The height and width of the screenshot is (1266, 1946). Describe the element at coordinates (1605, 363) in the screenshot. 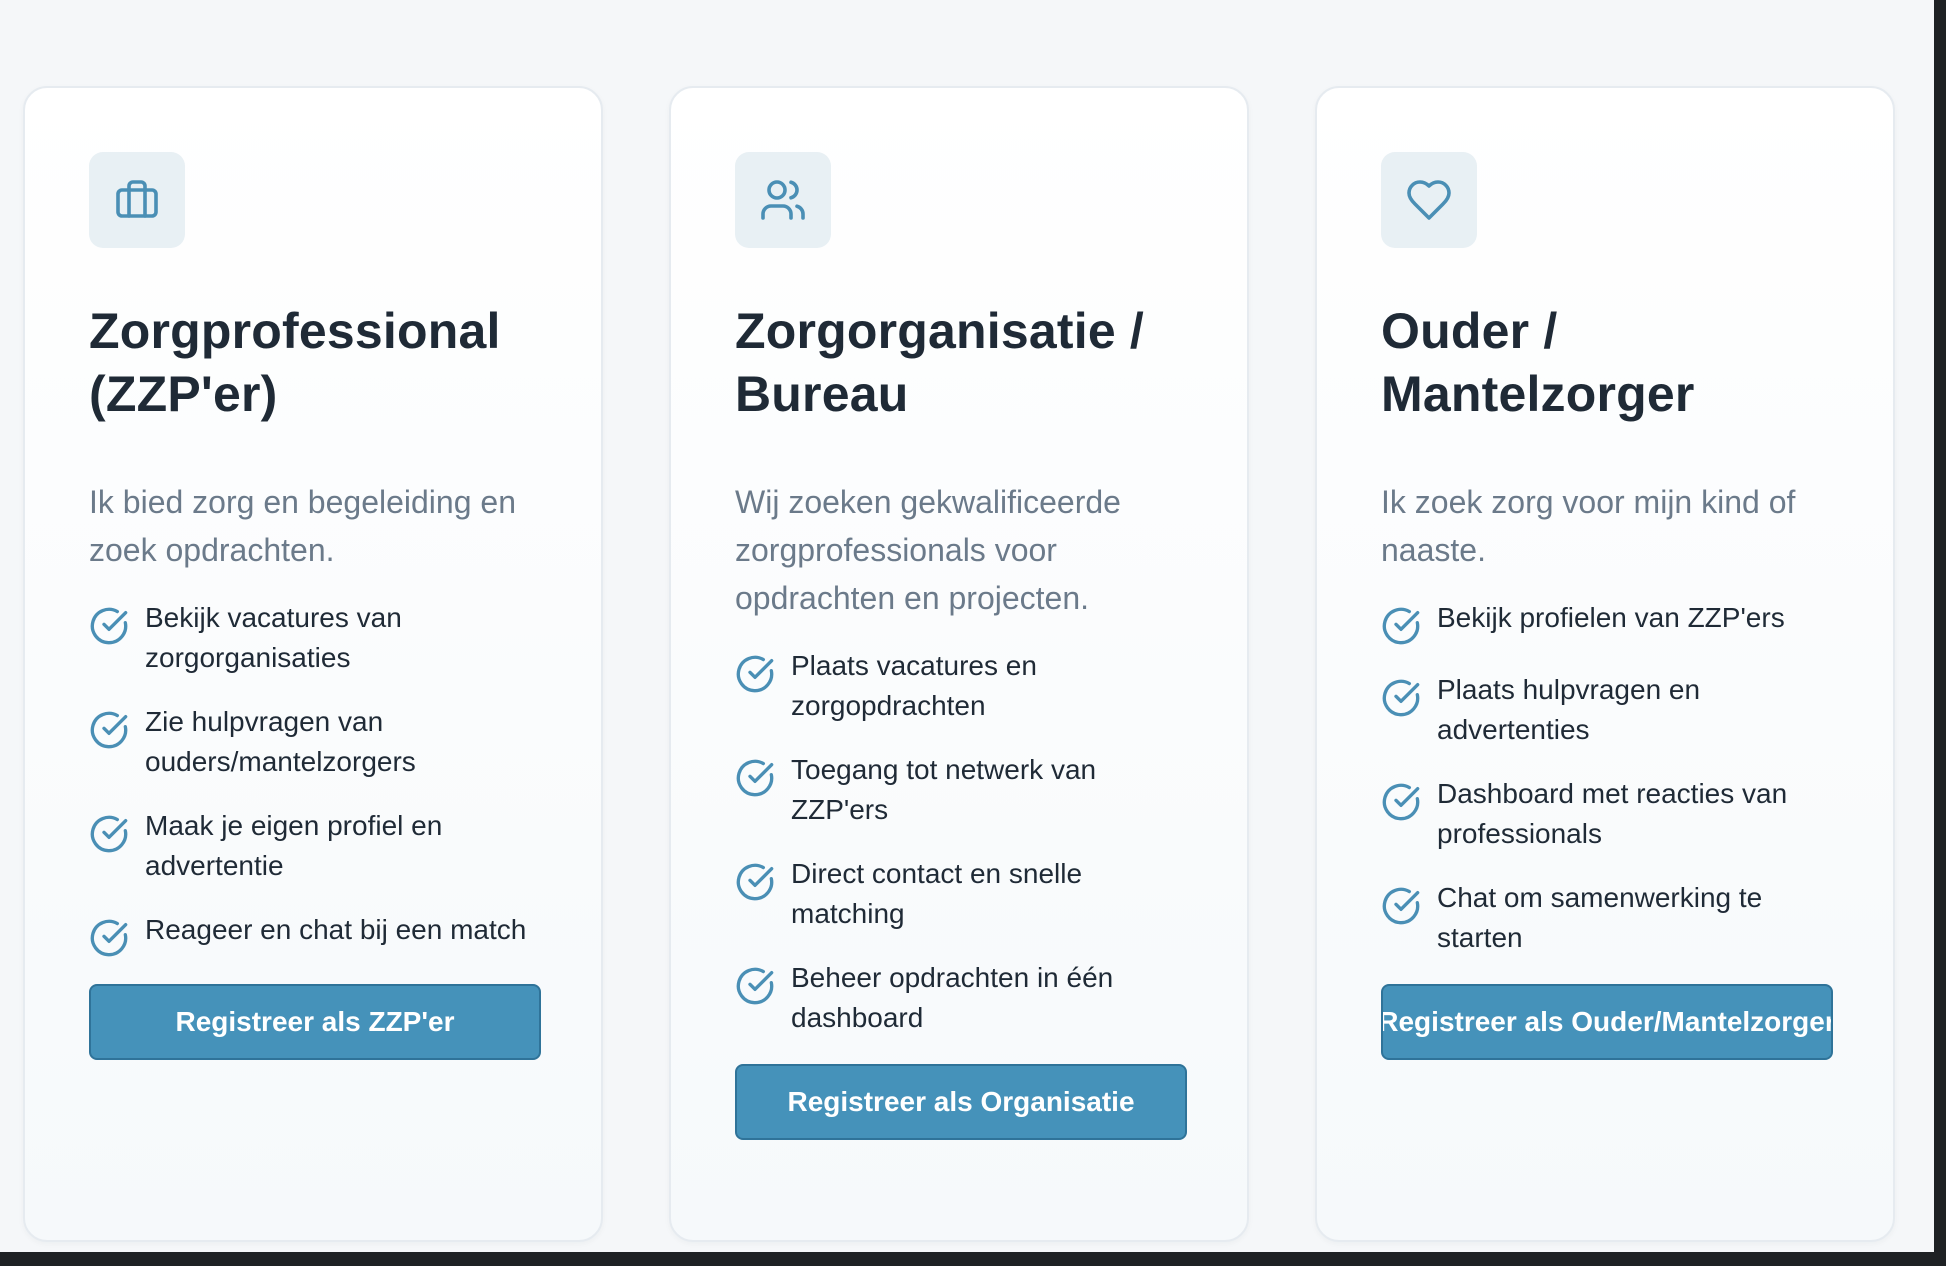

I see `card-title: Ouder / Mantelzorger` at that location.